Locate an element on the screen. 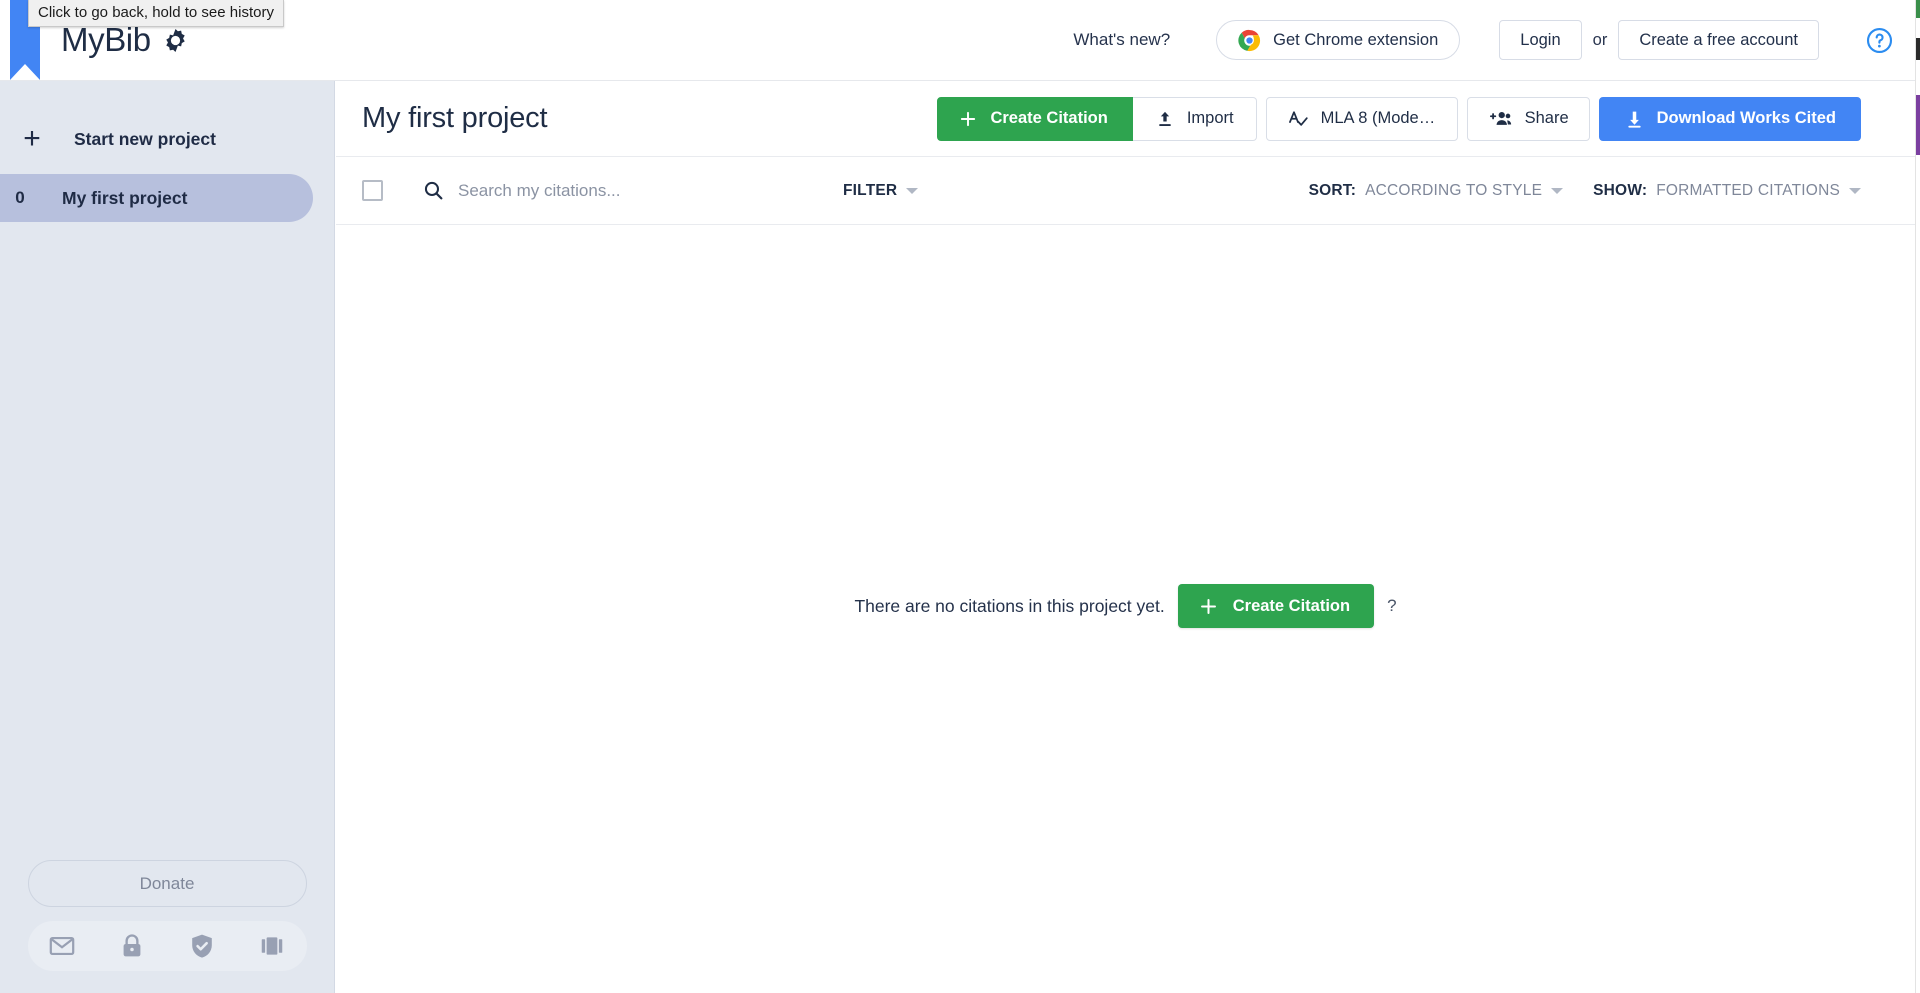 The height and width of the screenshot is (993, 1920). download-icon is located at coordinates (1634, 119).